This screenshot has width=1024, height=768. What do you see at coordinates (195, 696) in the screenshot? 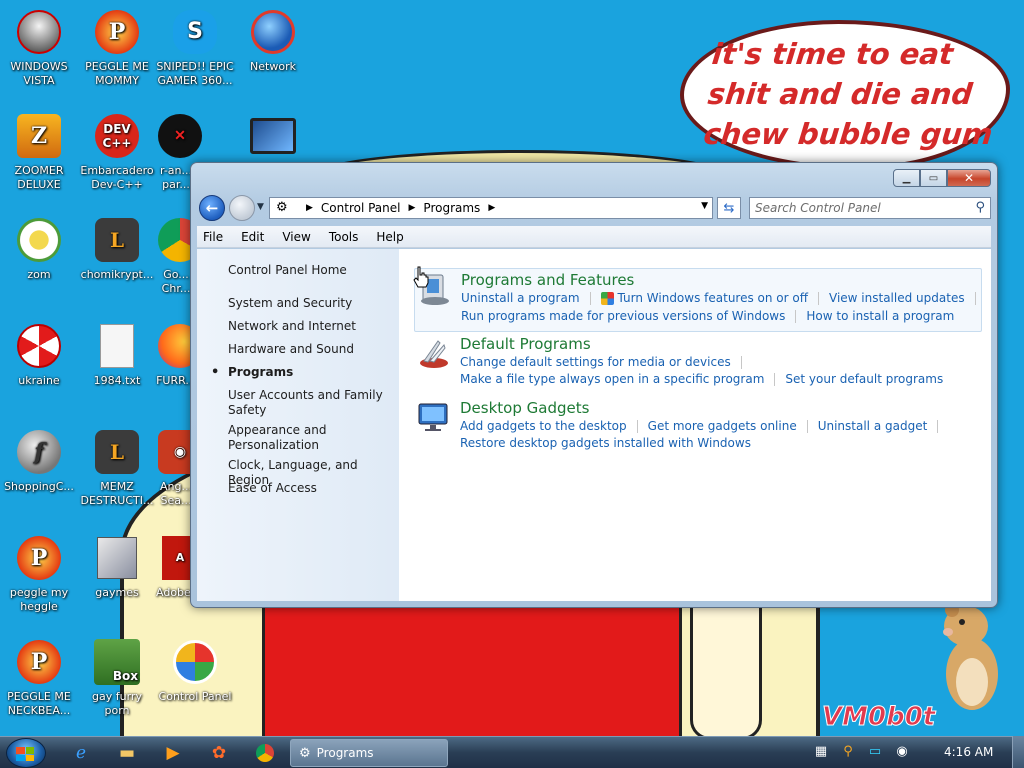
I see `desktop-icon-label: Control Panel` at bounding box center [195, 696].